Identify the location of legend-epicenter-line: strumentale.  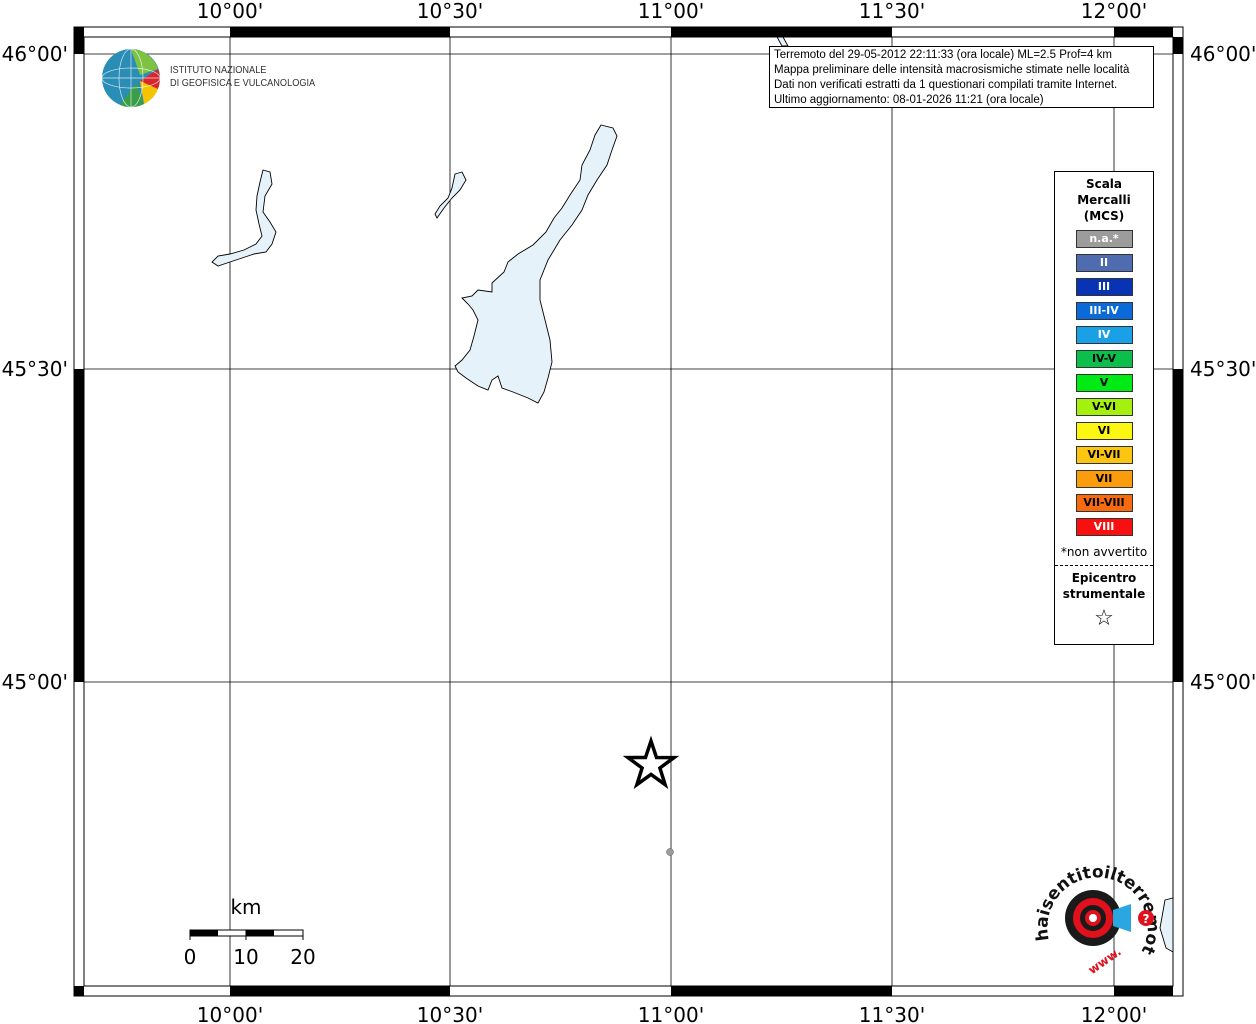
(1104, 594).